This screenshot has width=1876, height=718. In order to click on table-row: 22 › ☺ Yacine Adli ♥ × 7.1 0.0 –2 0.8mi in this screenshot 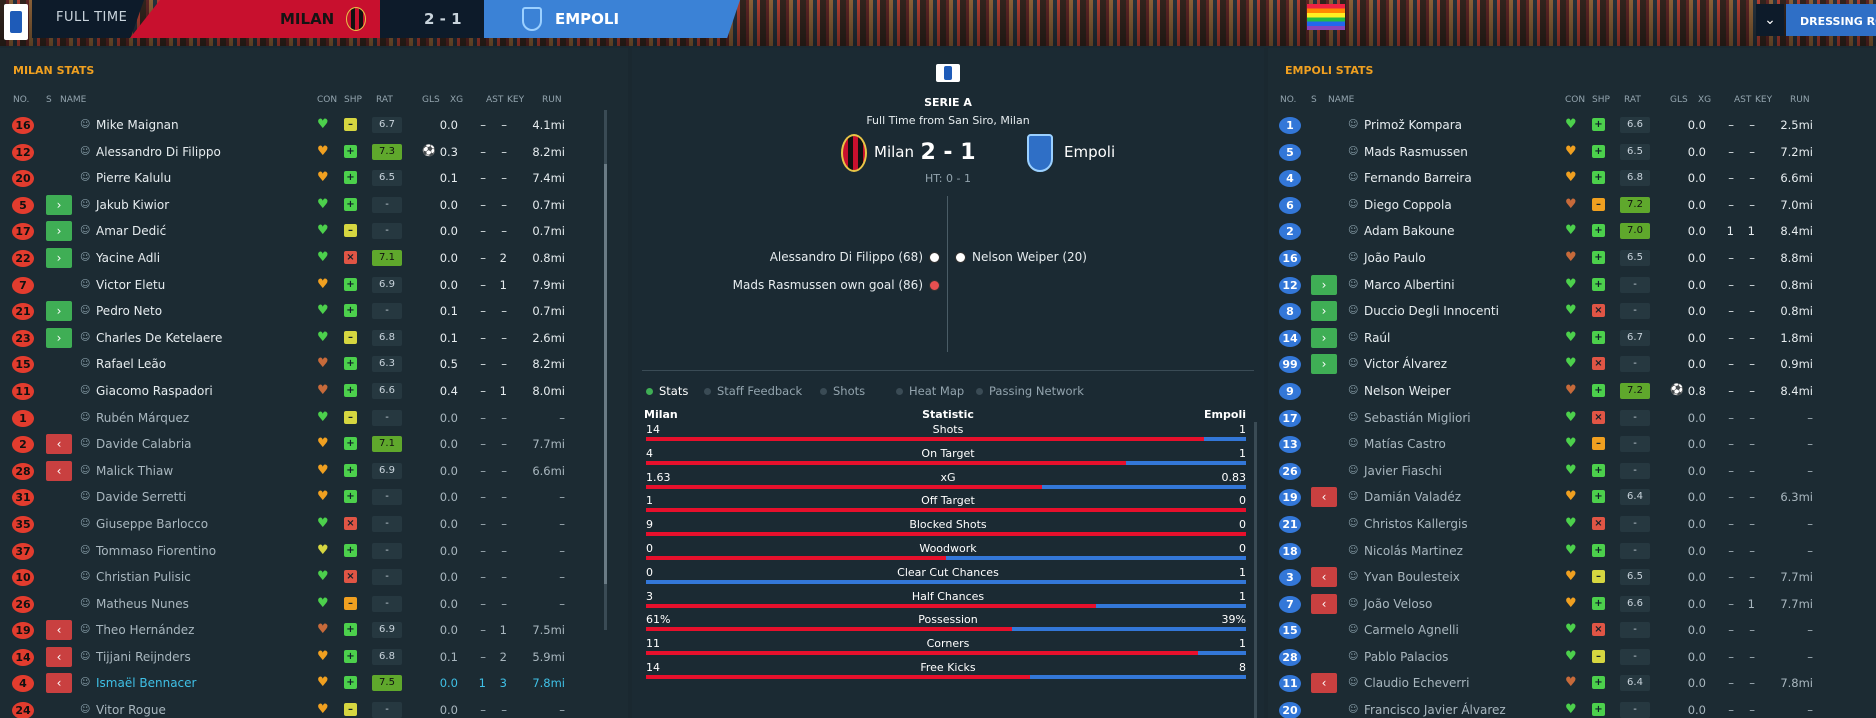, I will do `click(314, 258)`.